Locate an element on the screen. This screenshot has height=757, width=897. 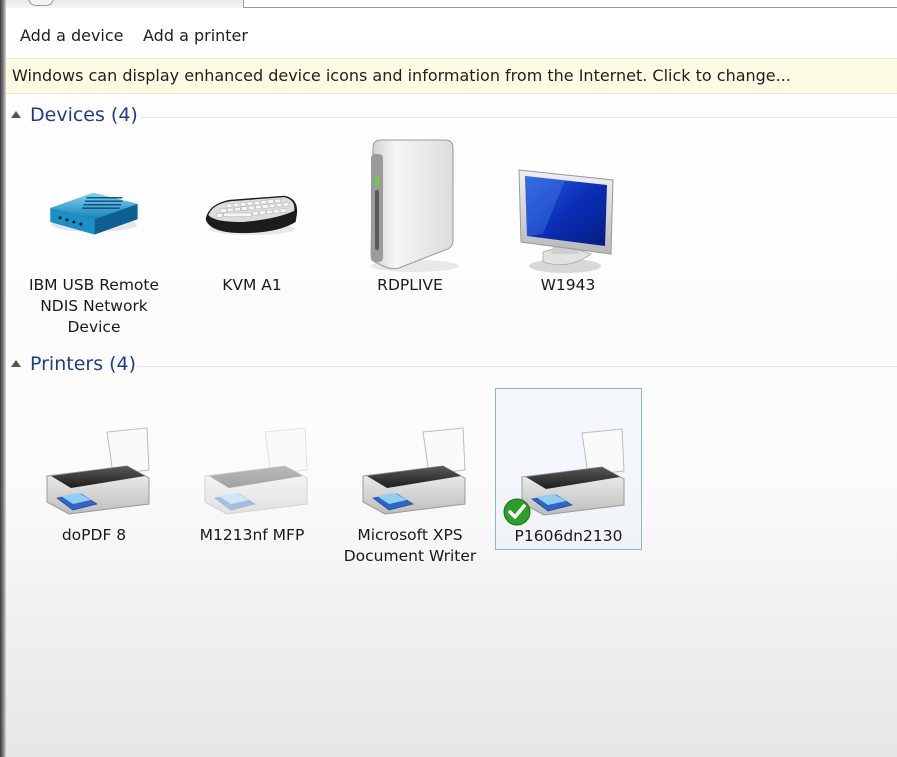
monitor-icon is located at coordinates (566, 221).